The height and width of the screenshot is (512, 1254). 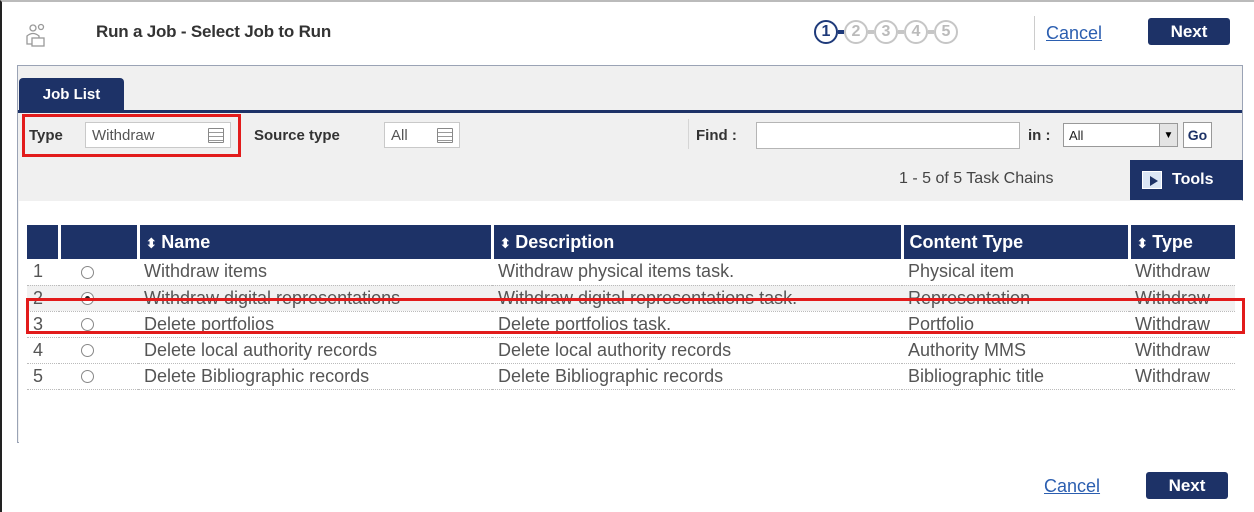 What do you see at coordinates (1015, 350) in the screenshot?
I see `row-content-type: Authority MMS` at bounding box center [1015, 350].